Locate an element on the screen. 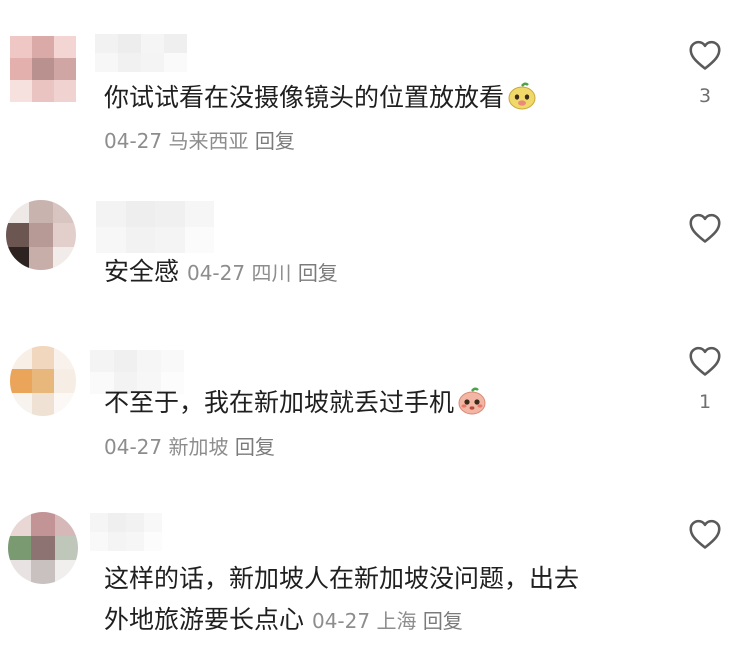 The image size is (748, 653). comment-meta: 04-27 上海 回复 is located at coordinates (387, 621).